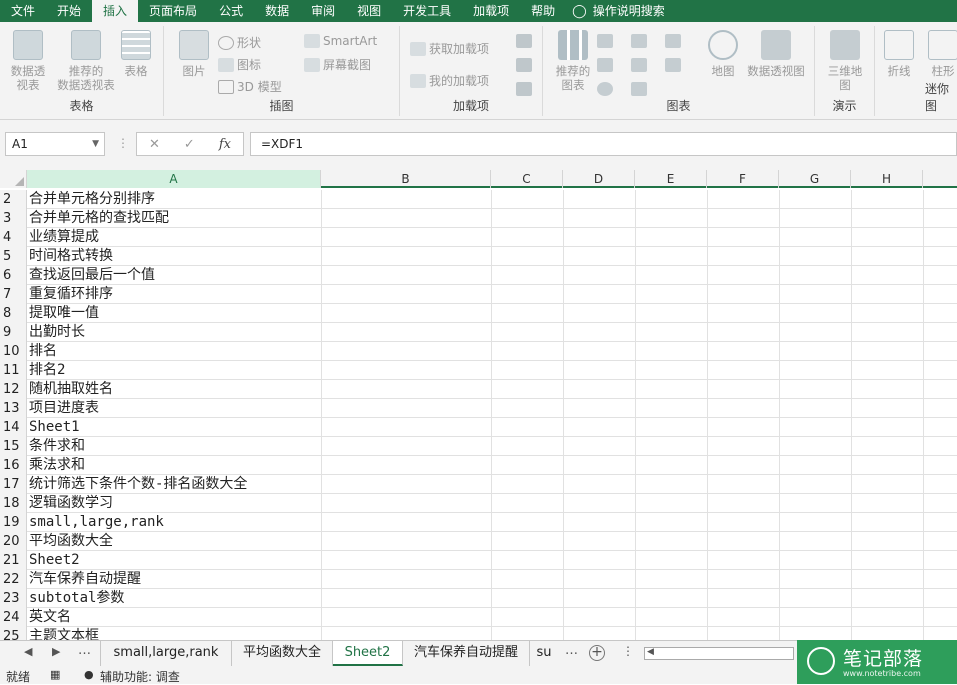 The image size is (957, 685). Describe the element at coordinates (239, 42) in the screenshot. I see `shapes-button: 形状` at that location.